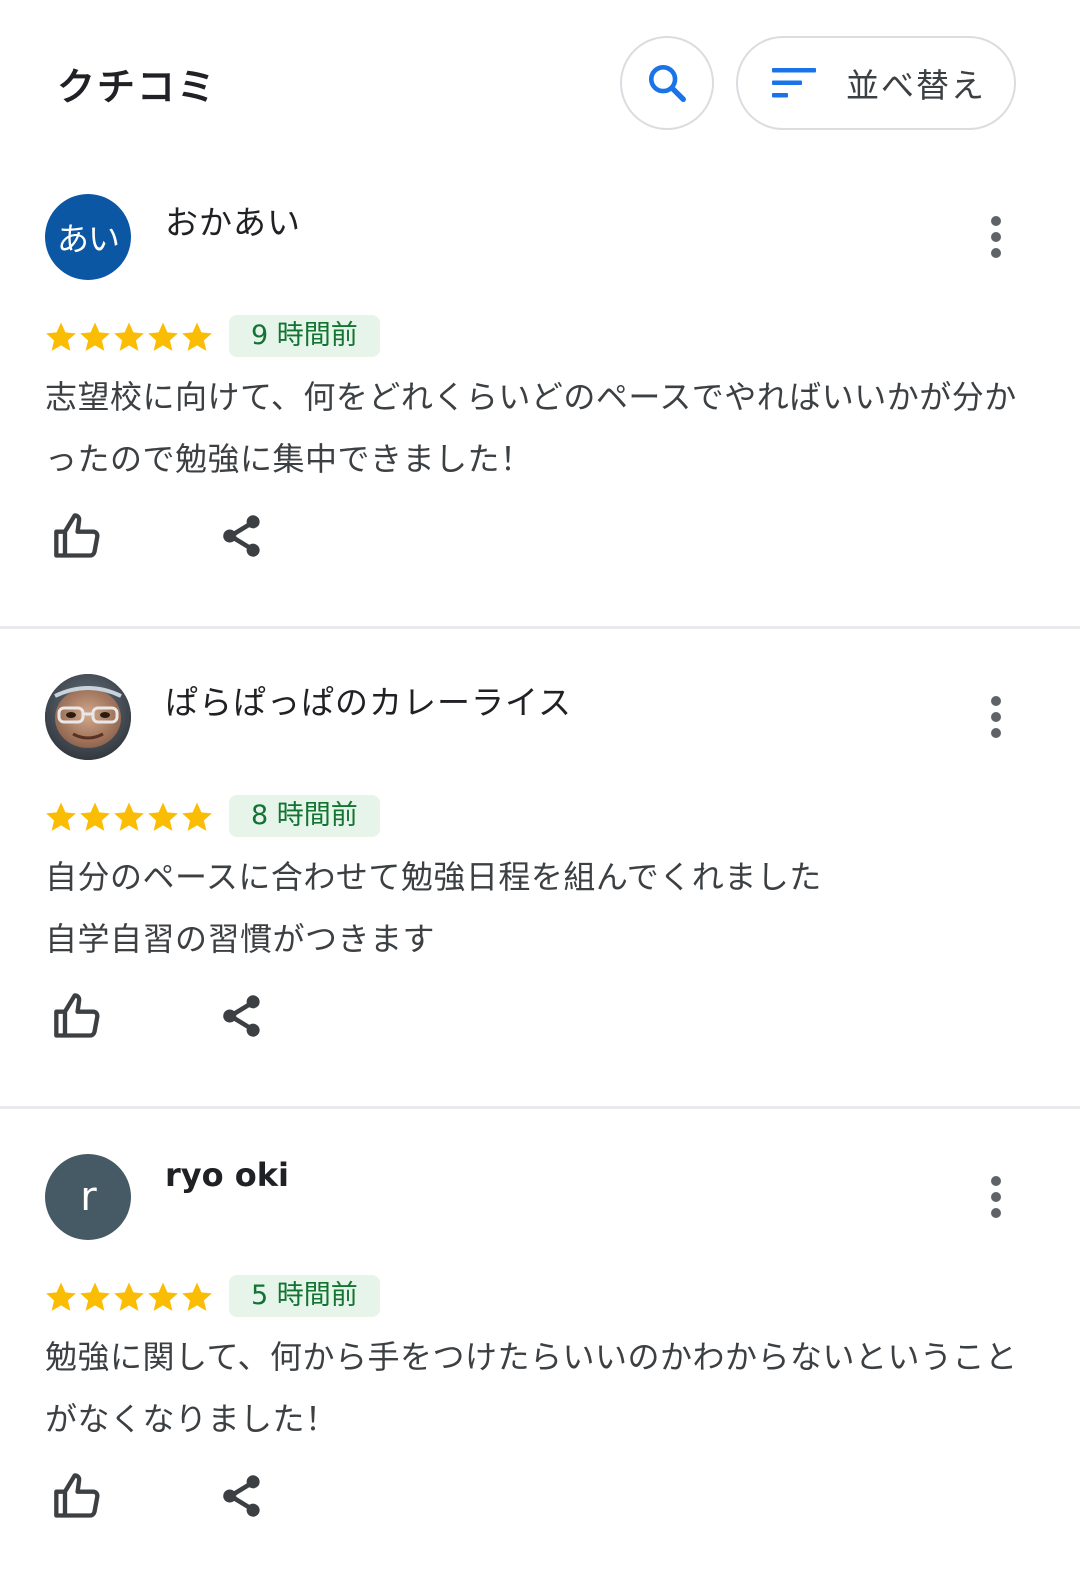  Describe the element at coordinates (304, 816) in the screenshot. I see `time-badge: 8 時間前` at that location.